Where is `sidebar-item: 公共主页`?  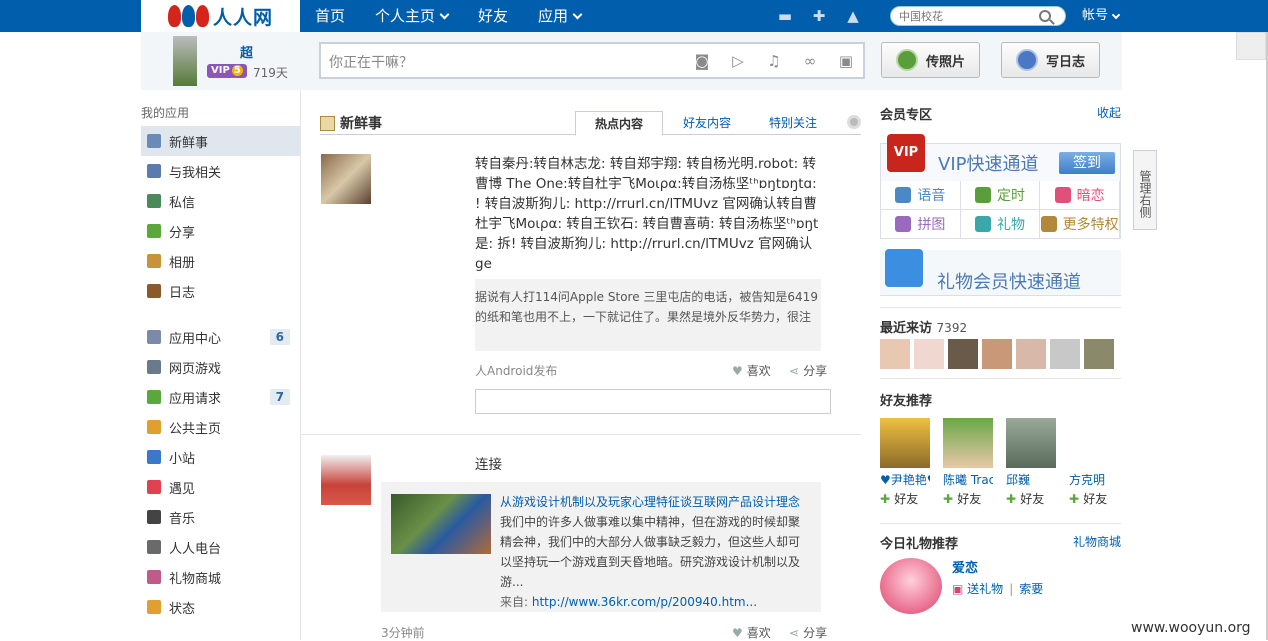
sidebar-item: 公共主页 is located at coordinates (220, 427).